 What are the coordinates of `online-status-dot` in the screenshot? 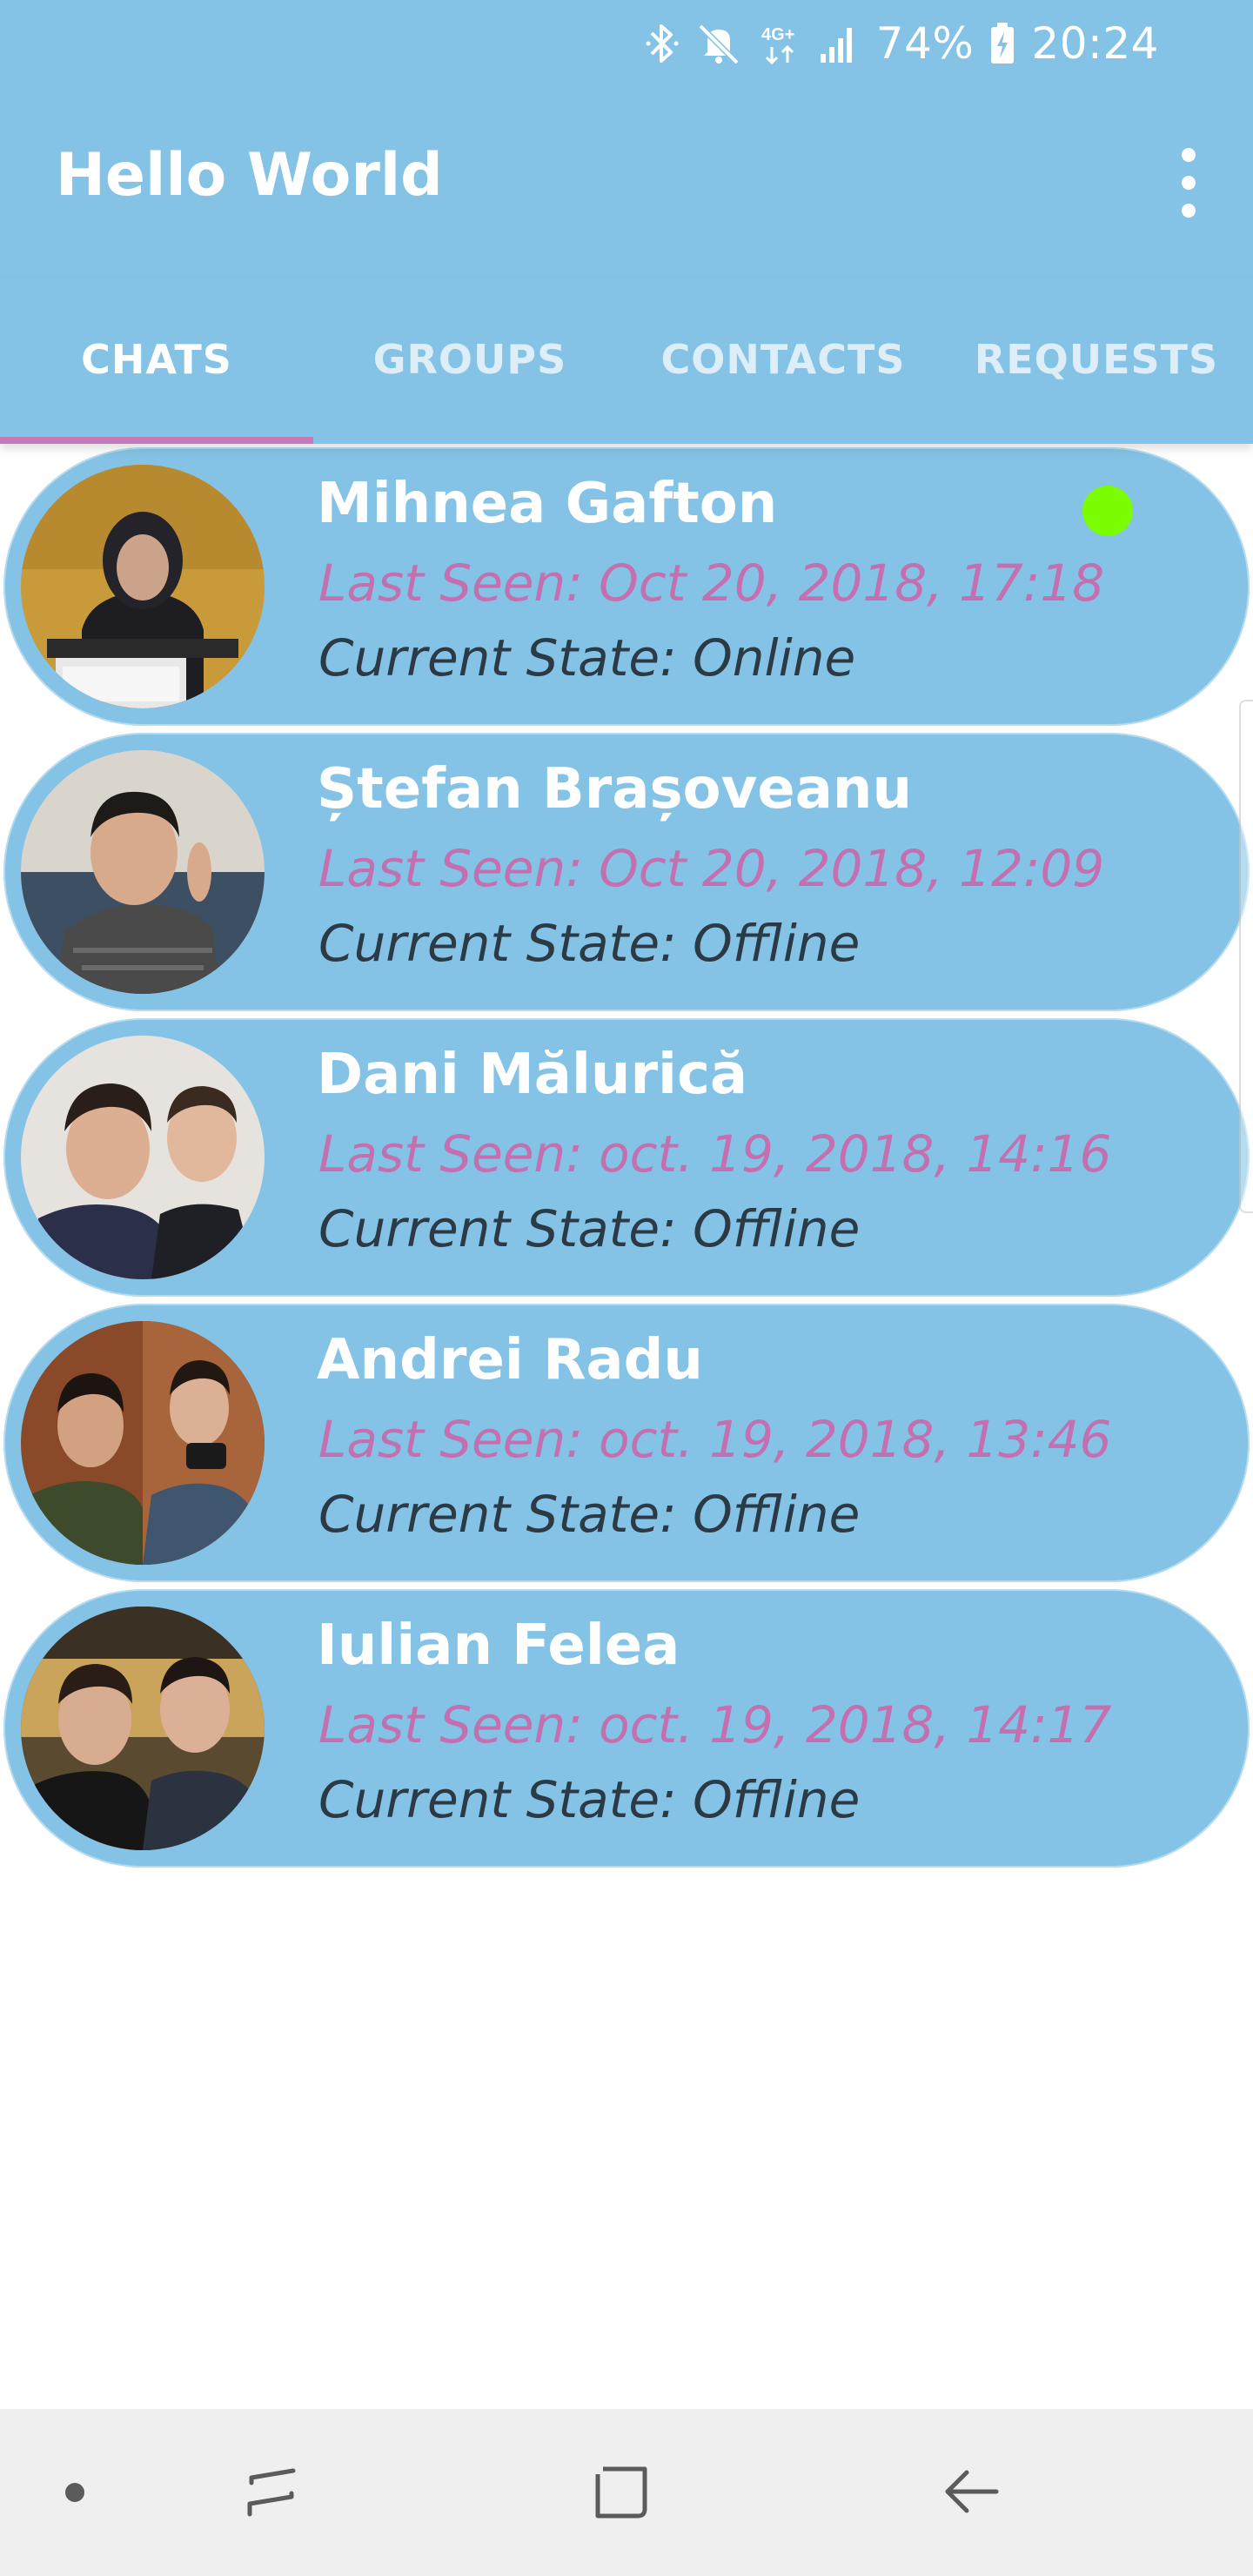 It's located at (1107, 511).